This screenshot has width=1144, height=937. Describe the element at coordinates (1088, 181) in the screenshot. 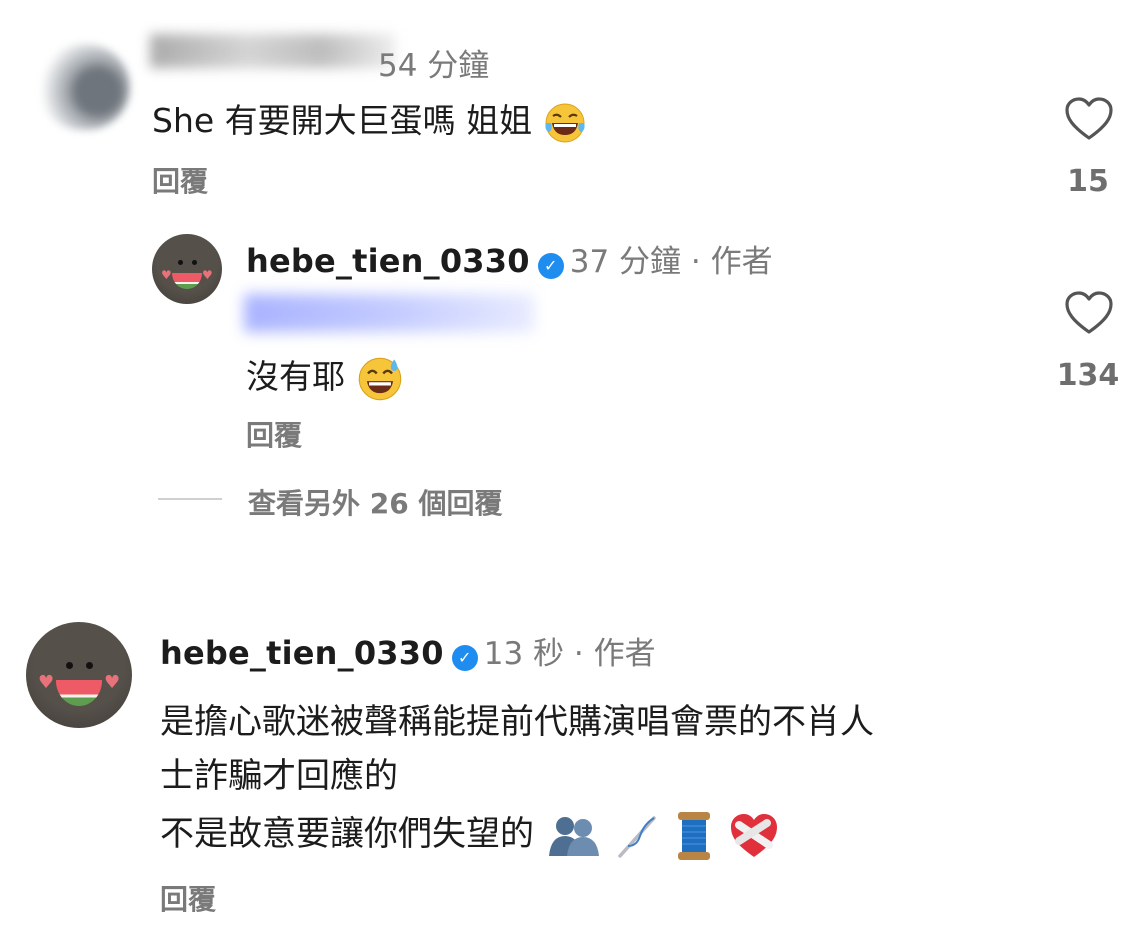

I see `like-count: 15` at that location.